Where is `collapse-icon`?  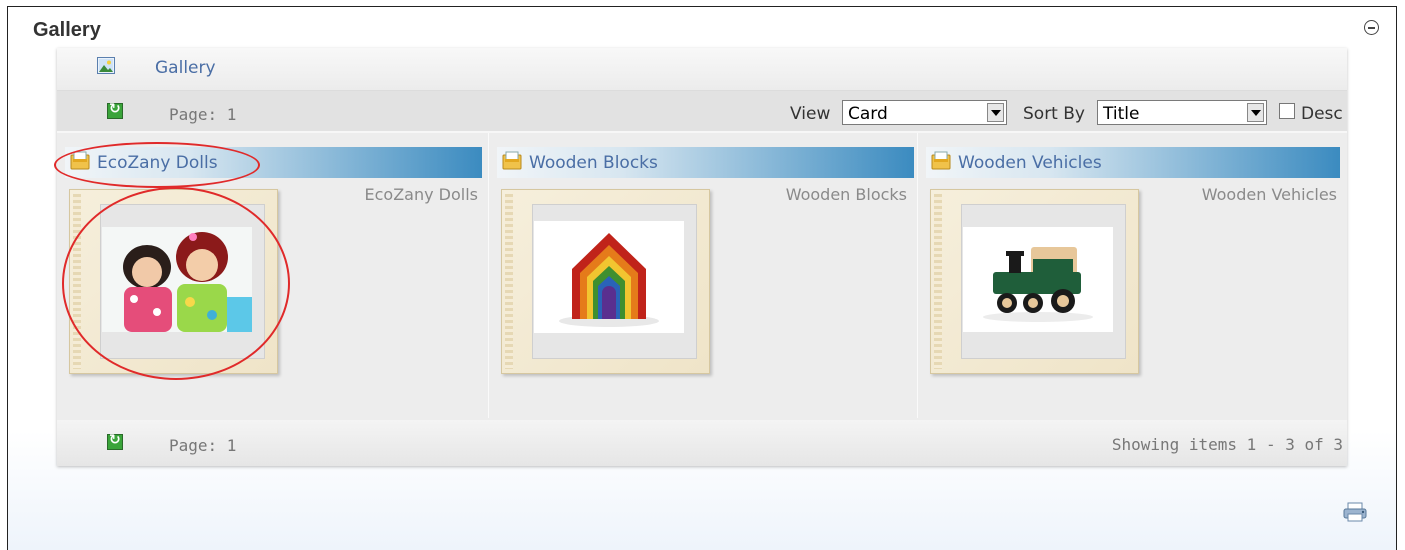
collapse-icon is located at coordinates (1371, 27).